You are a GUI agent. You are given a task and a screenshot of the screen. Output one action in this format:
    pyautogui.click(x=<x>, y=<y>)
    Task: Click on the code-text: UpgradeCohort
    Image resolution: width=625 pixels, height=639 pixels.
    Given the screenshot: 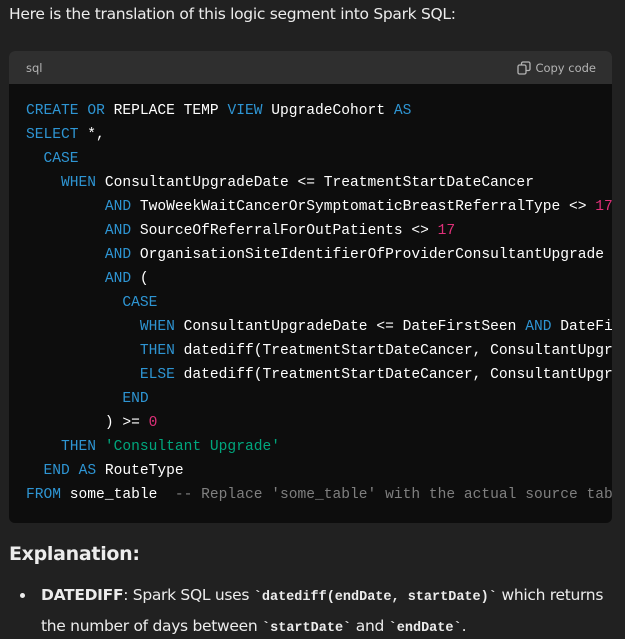 What is the action you would take?
    pyautogui.click(x=328, y=111)
    